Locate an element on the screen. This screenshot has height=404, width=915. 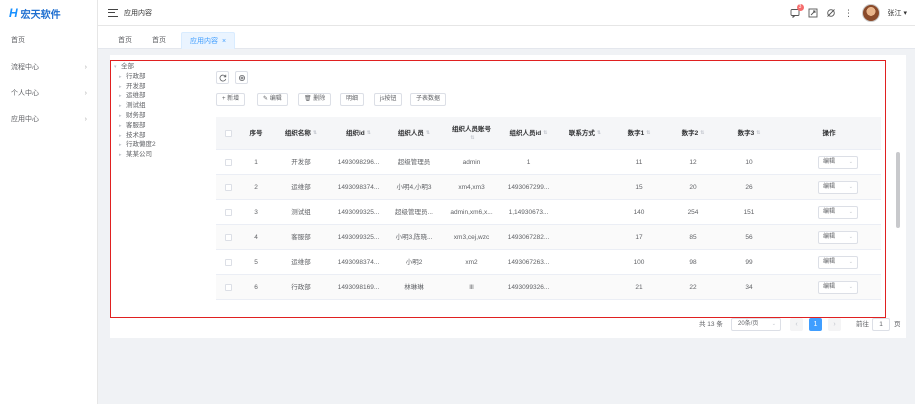
table-scrollbar is located at coordinates (898, 190).